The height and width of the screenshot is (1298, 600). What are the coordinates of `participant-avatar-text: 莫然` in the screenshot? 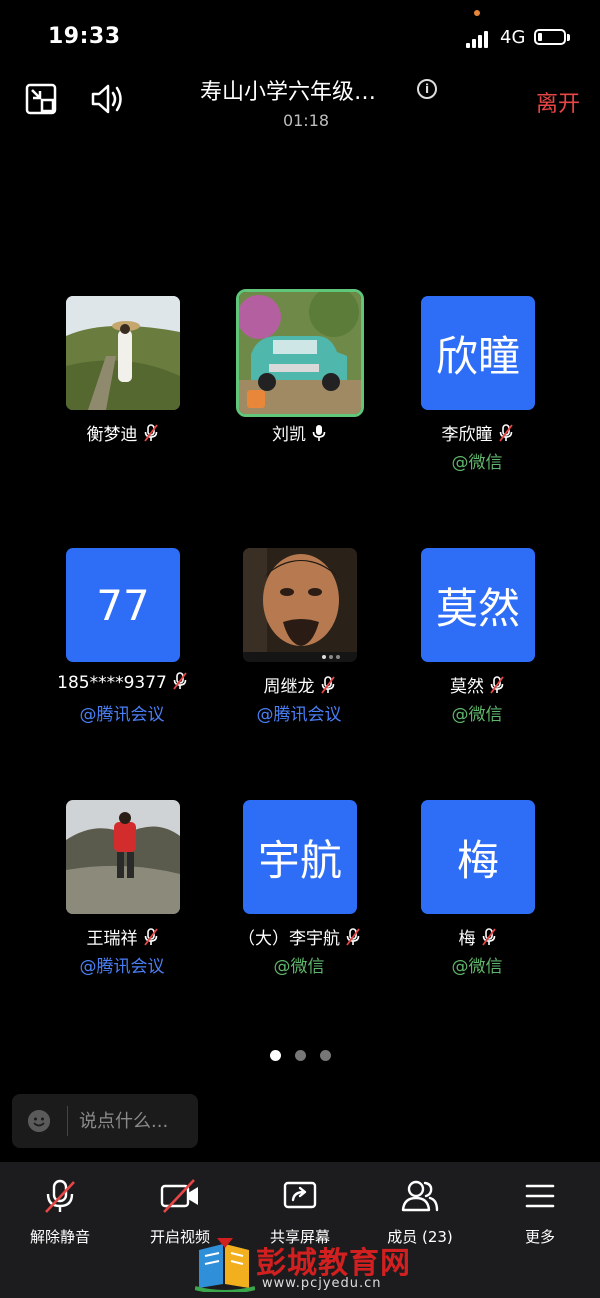 It's located at (478, 605).